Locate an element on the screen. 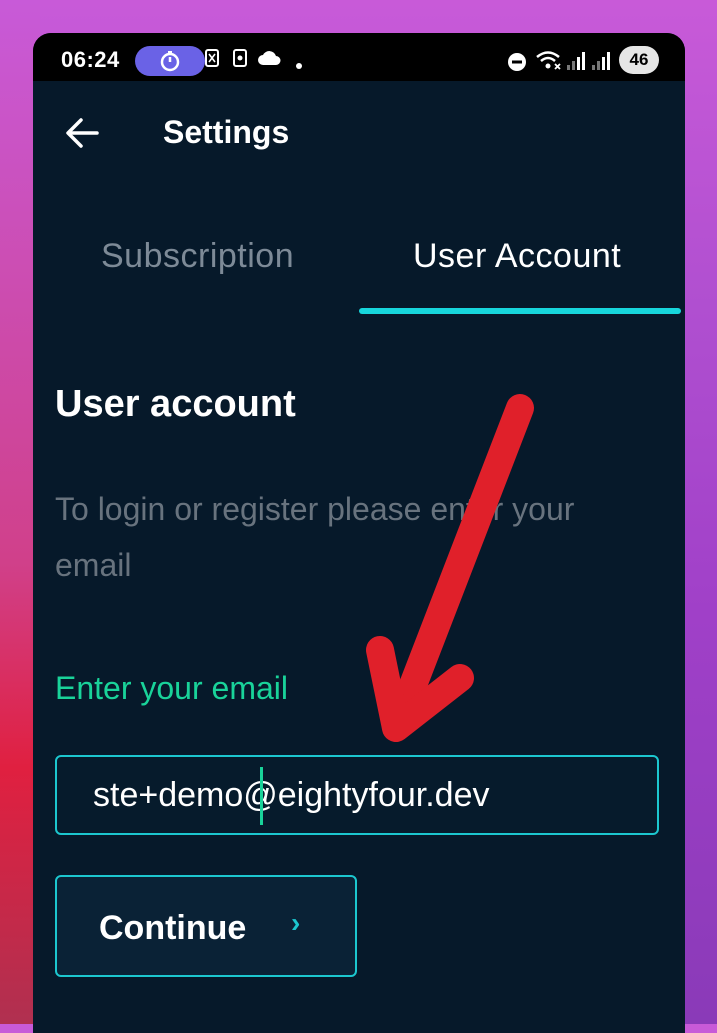  battery-icon: 46 is located at coordinates (639, 60).